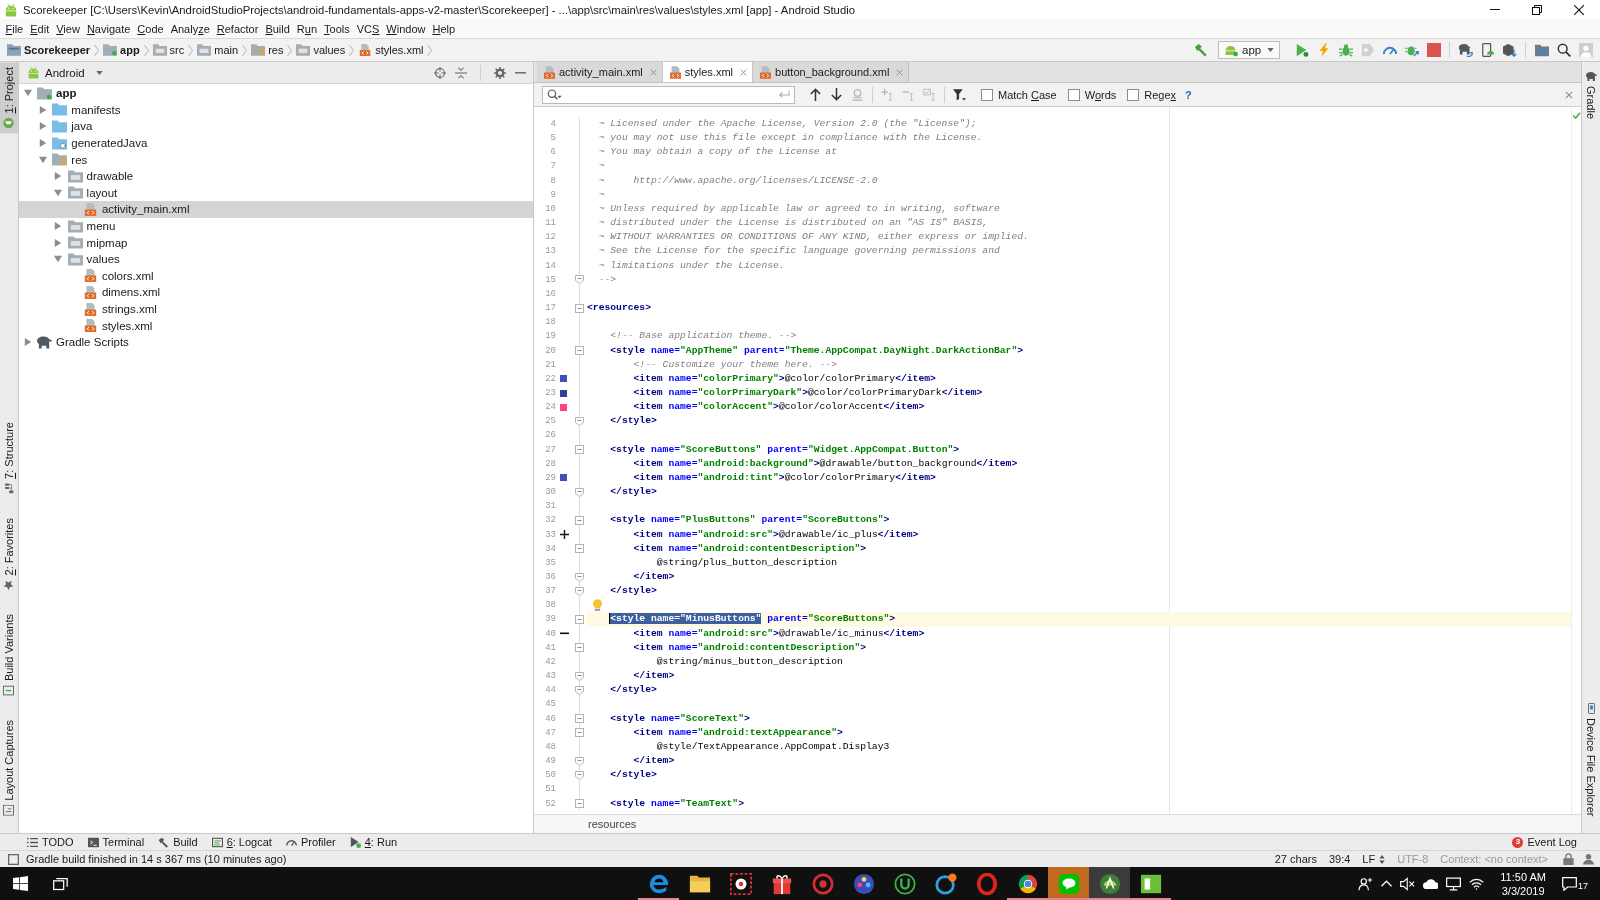 Image resolution: width=1600 pixels, height=900 pixels. What do you see at coordinates (1523, 883) in the screenshot?
I see `clock: 11:50 AM 3/3/2019` at bounding box center [1523, 883].